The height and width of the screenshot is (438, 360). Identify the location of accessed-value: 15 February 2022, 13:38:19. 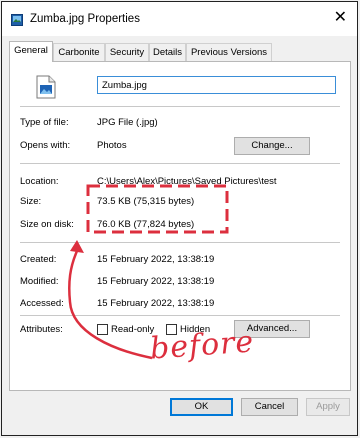
(156, 303).